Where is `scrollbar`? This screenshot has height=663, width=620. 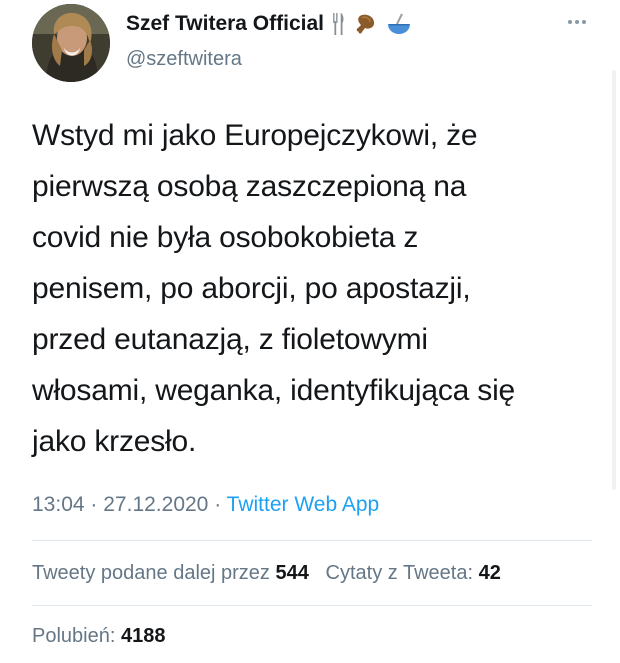 scrollbar is located at coordinates (614, 280).